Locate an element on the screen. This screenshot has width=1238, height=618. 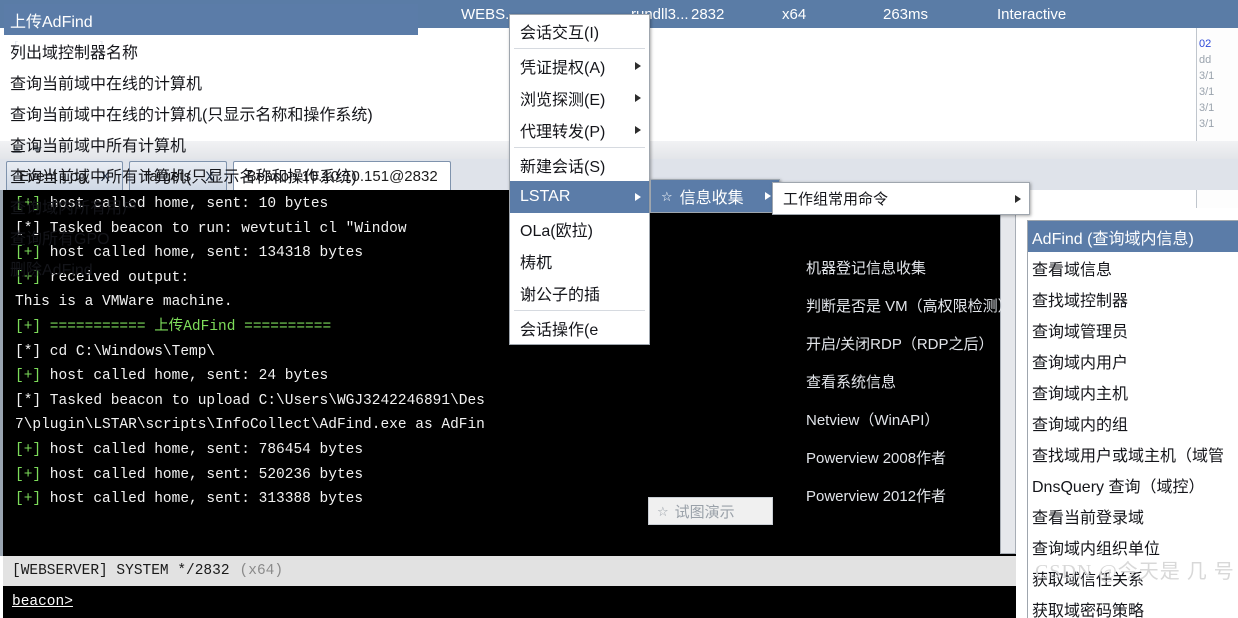
menu-item-label: 会话操作(e is located at coordinates (559, 330).